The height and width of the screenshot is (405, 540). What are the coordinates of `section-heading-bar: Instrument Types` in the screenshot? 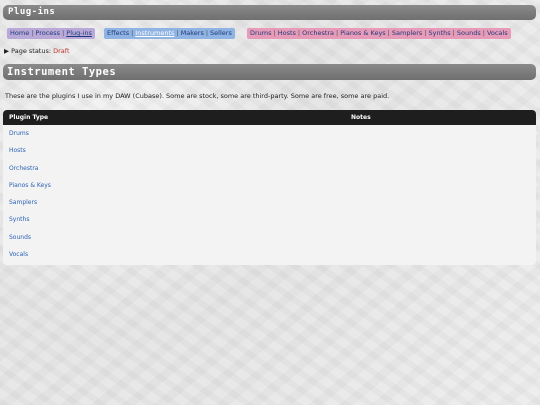 It's located at (269, 72).